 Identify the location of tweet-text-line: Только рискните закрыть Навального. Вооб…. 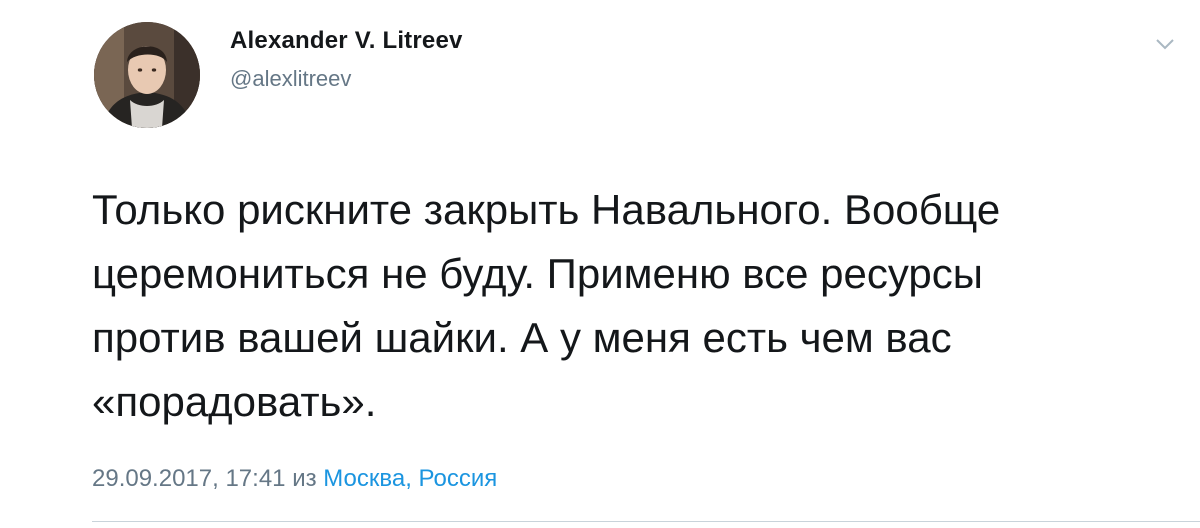
(546, 209).